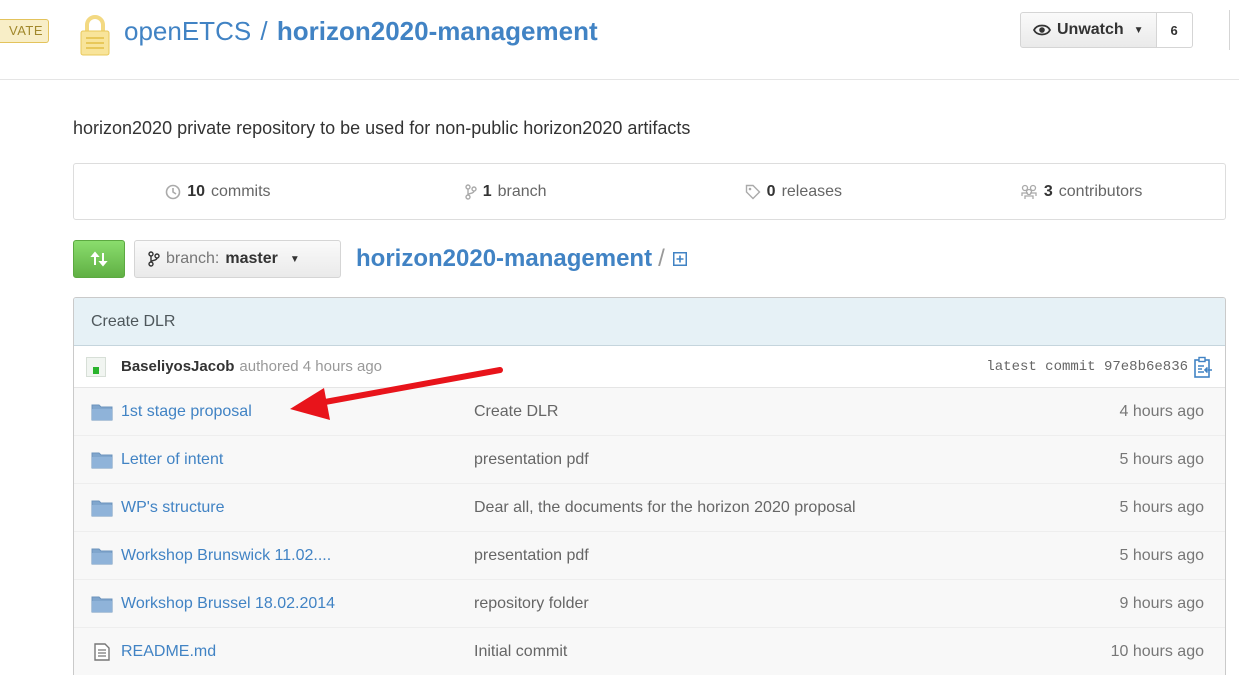  What do you see at coordinates (516, 412) in the screenshot?
I see `file-commit-message: Create DLR` at bounding box center [516, 412].